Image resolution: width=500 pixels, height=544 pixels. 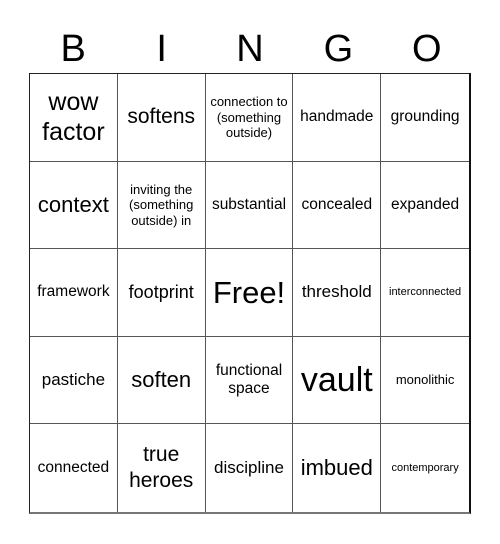 I want to click on bingo-cell-r3c4: threshold, so click(x=337, y=293).